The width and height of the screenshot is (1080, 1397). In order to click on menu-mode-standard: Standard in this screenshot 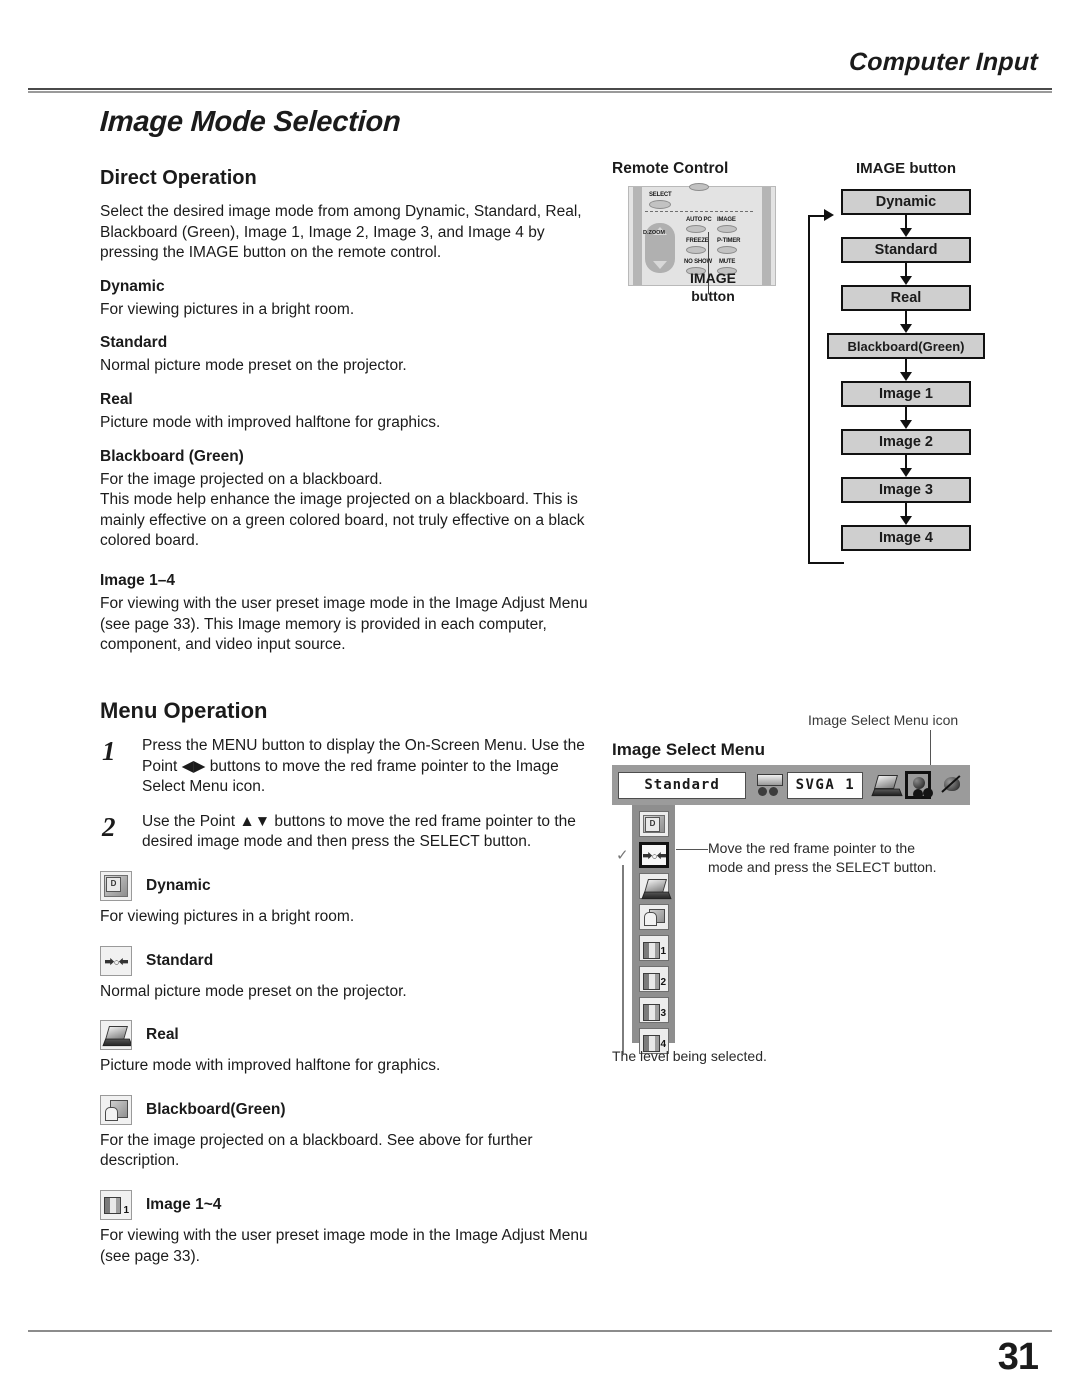, I will do `click(350, 960)`.